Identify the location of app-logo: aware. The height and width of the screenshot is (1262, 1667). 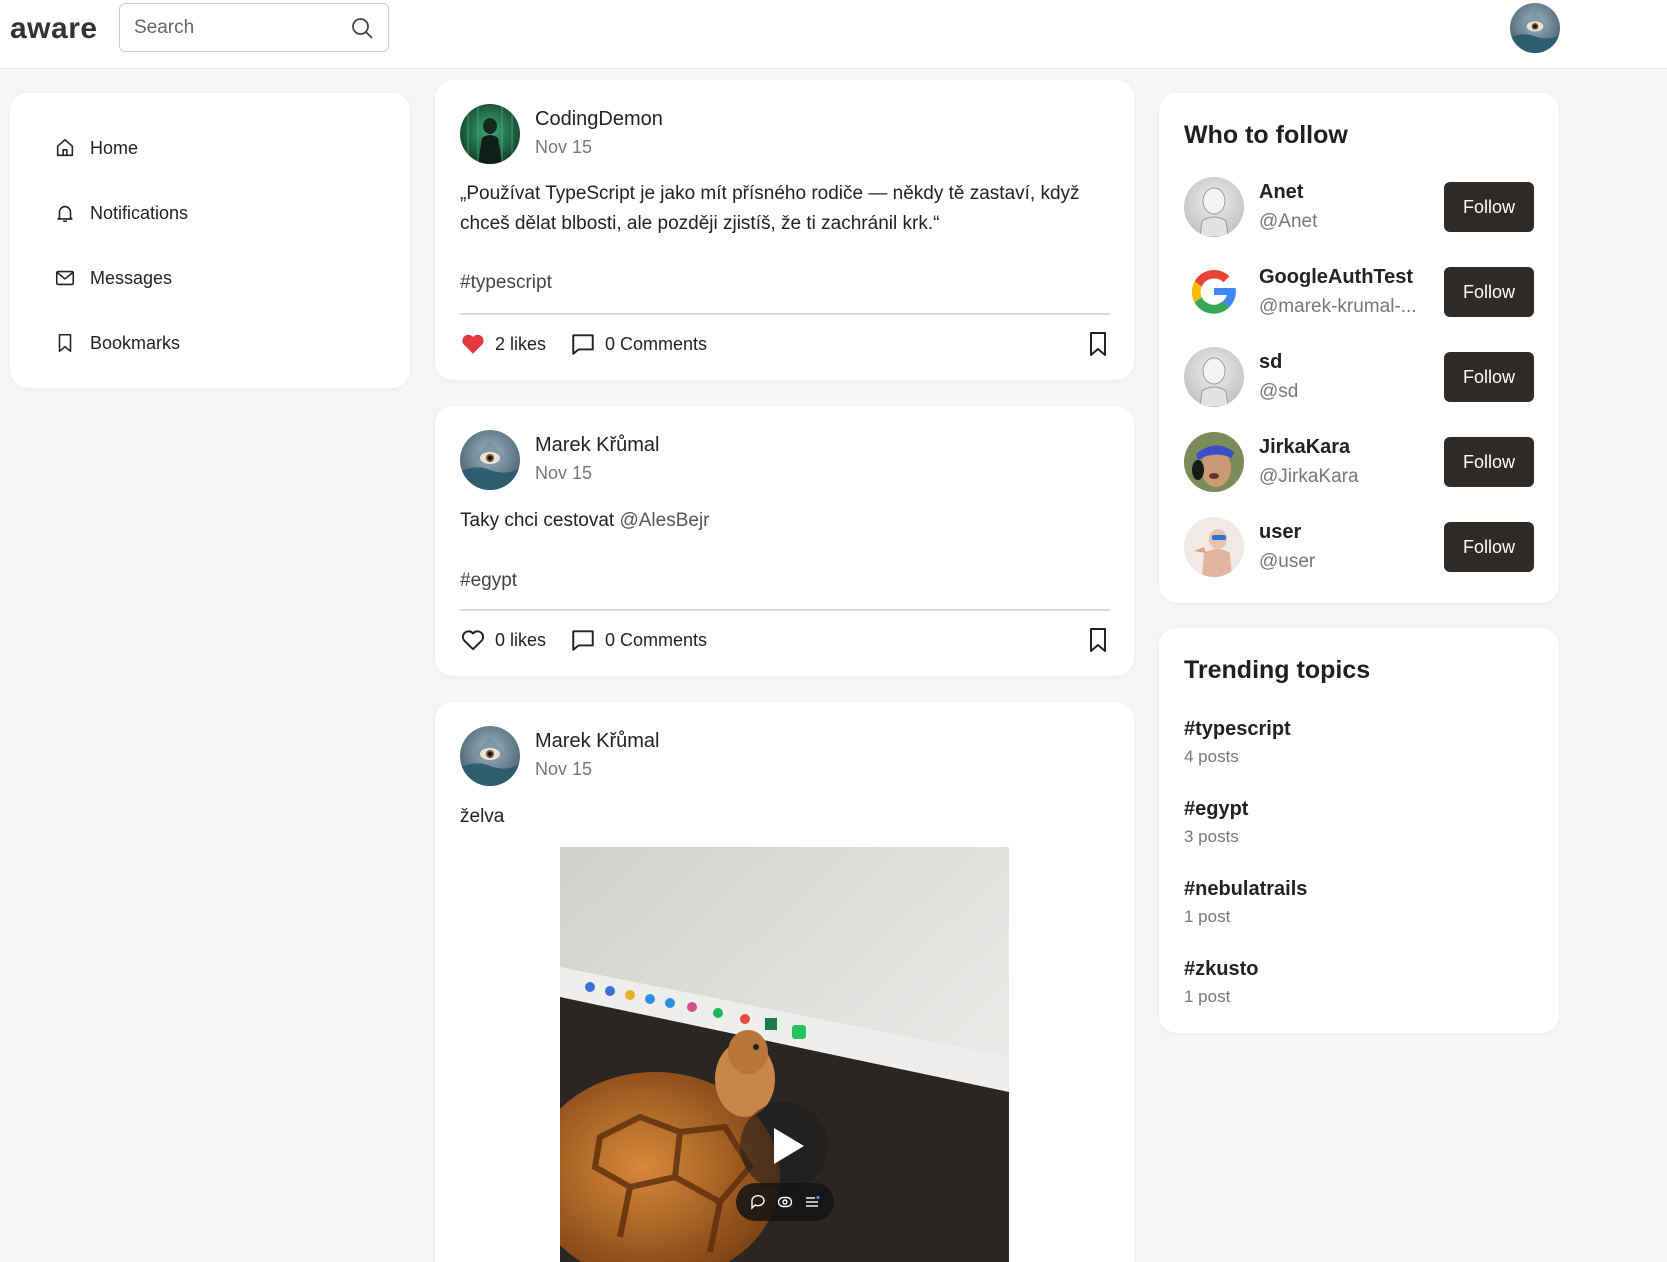
(54, 29).